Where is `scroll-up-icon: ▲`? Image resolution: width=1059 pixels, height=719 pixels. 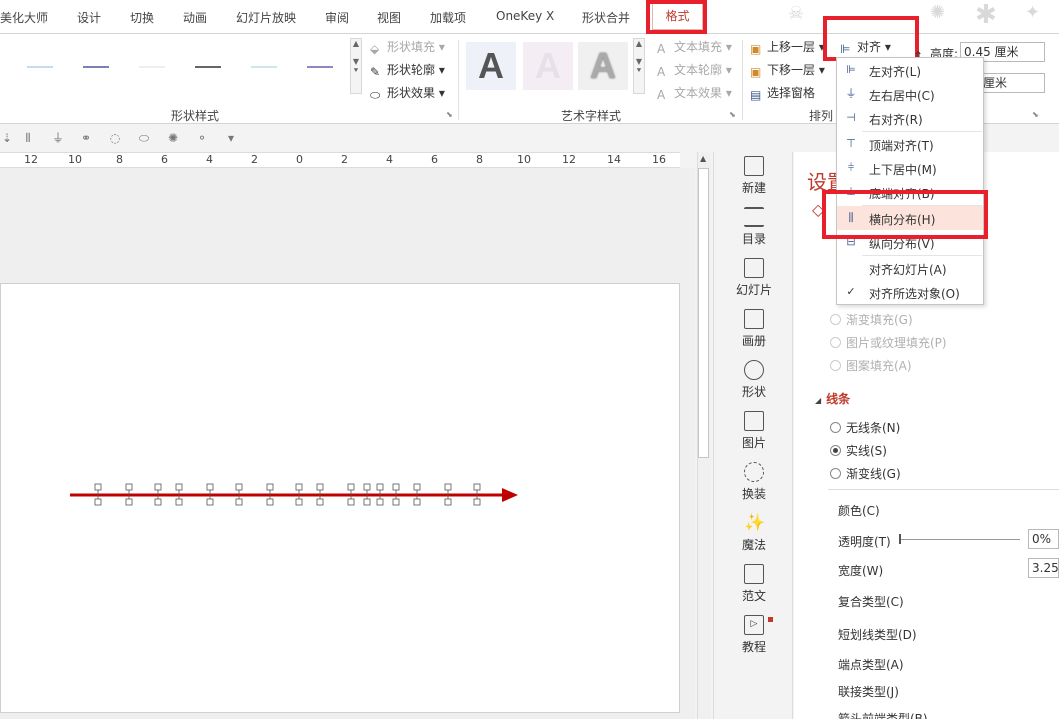 scroll-up-icon: ▲ is located at coordinates (703, 158).